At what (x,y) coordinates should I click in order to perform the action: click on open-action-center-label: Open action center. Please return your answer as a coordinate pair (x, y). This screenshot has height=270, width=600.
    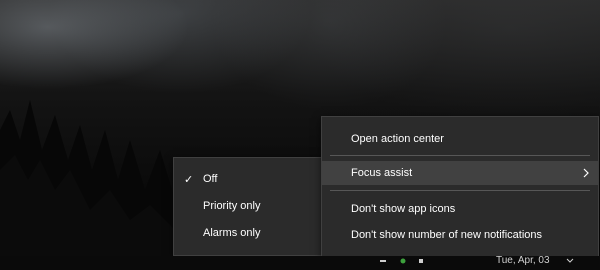
    Looking at the image, I should click on (397, 139).